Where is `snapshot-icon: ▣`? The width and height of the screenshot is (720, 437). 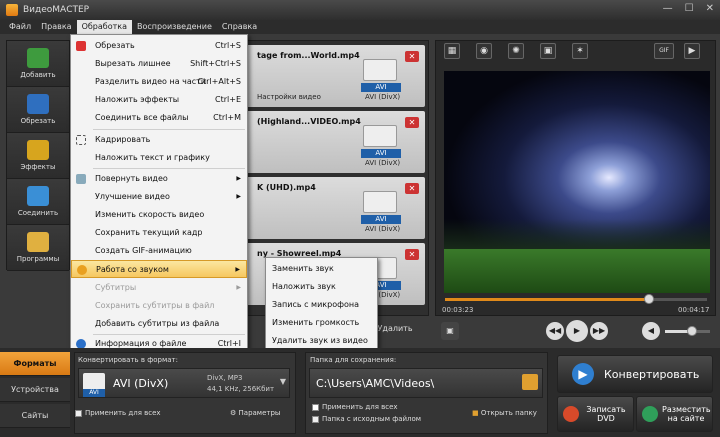
snapshot-icon: ▣ is located at coordinates (450, 331).